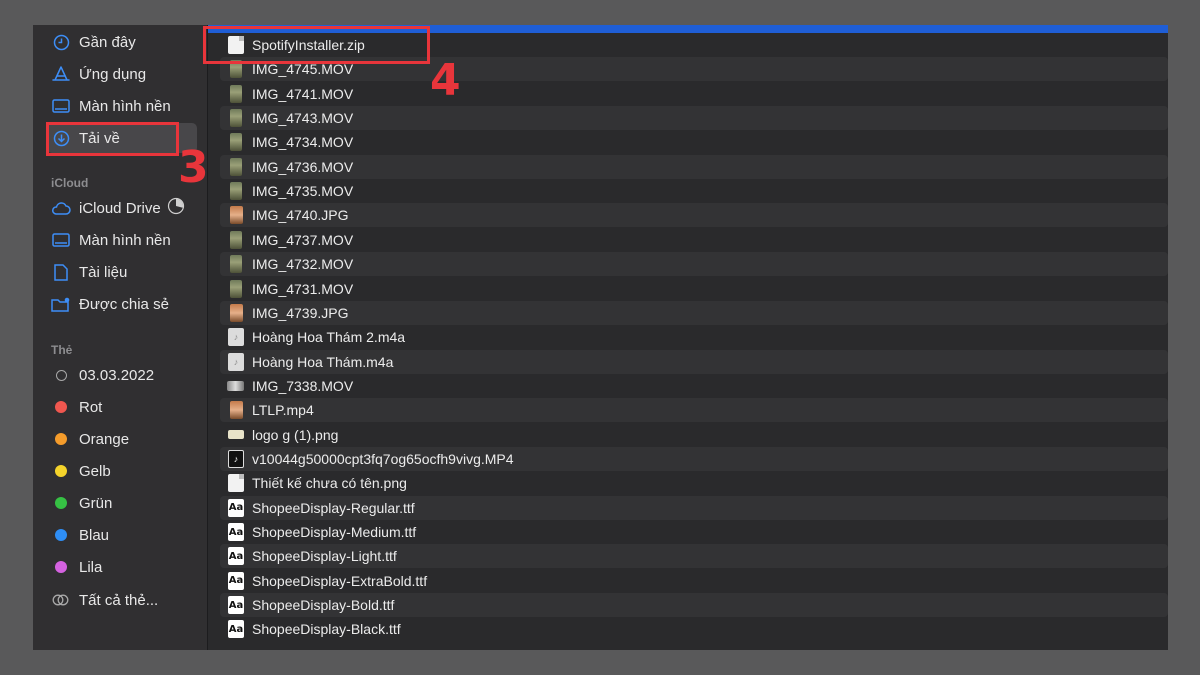  What do you see at coordinates (694, 94) in the screenshot?
I see `file-row: IMG_4741.MOV` at bounding box center [694, 94].